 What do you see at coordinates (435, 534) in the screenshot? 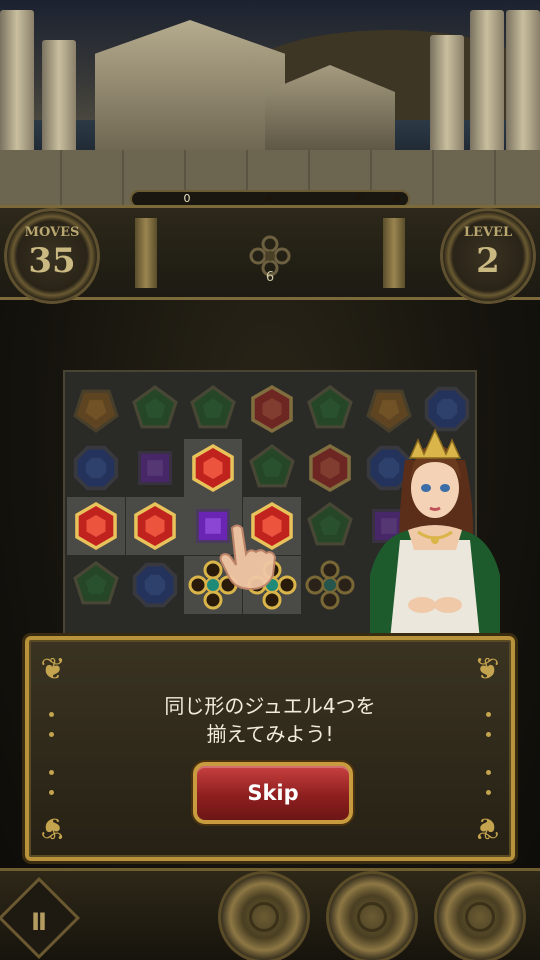
I see `goddess-character` at bounding box center [435, 534].